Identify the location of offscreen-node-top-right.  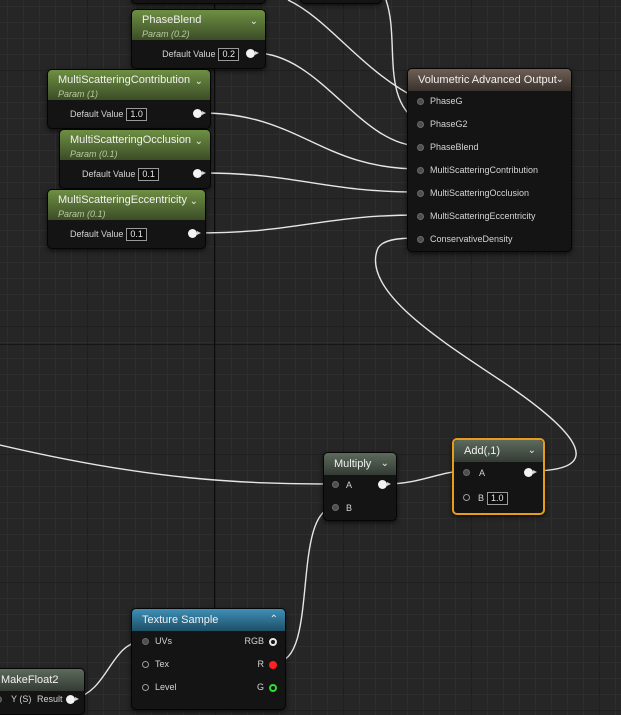
(341, 2).